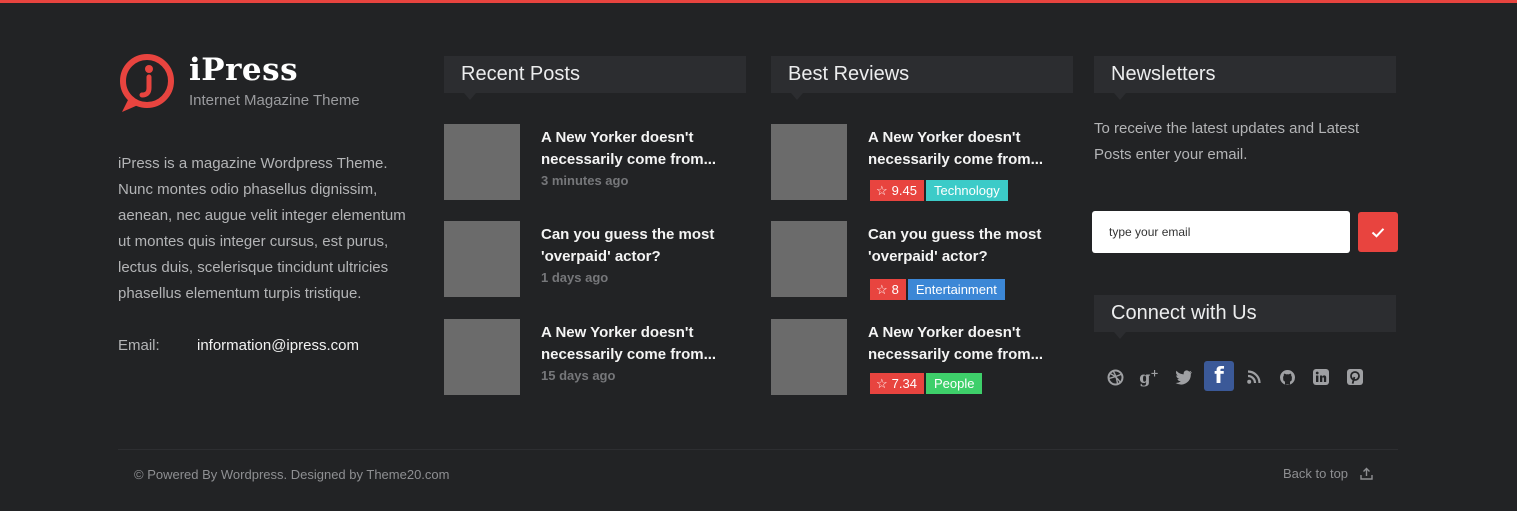 The height and width of the screenshot is (511, 1517). I want to click on review-badges: ☆ 8 Entertainment, so click(937, 289).